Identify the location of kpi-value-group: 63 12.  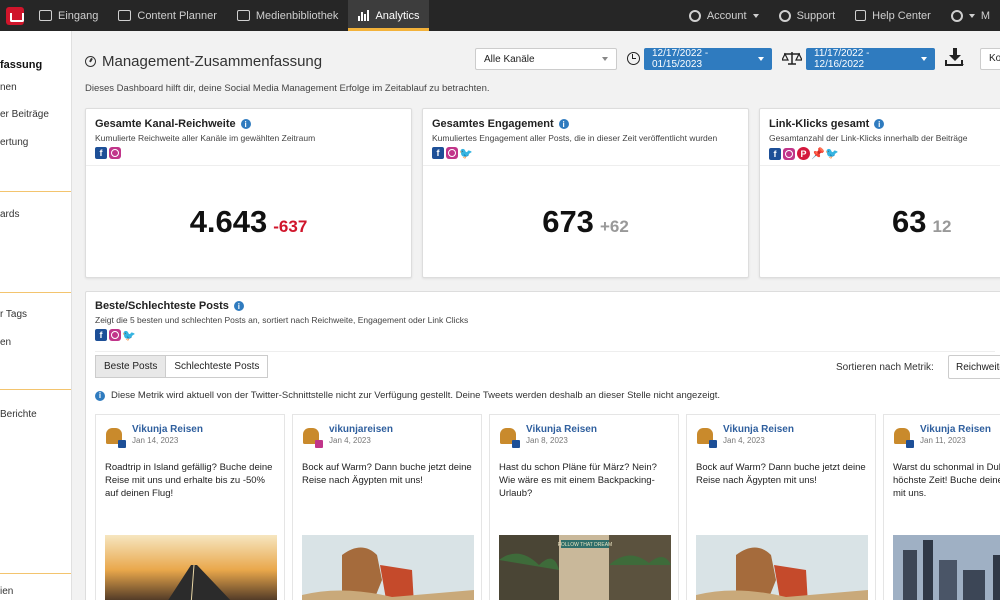
(880, 222).